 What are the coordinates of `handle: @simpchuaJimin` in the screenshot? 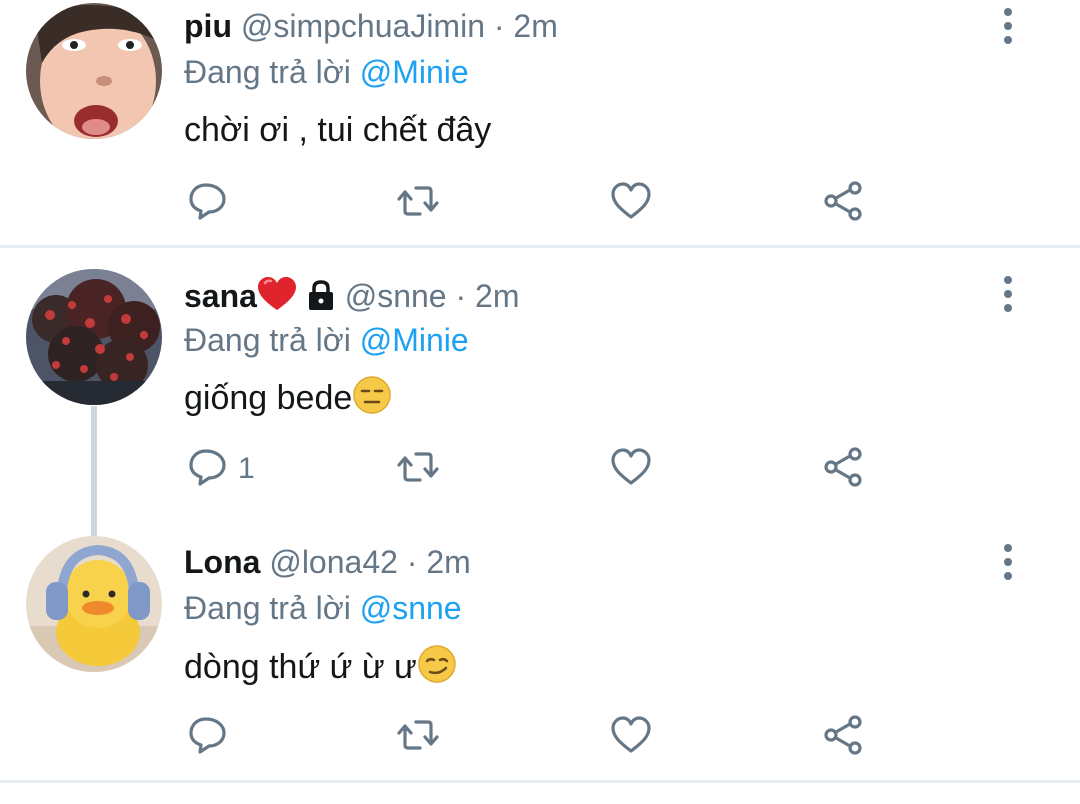 It's located at (363, 26).